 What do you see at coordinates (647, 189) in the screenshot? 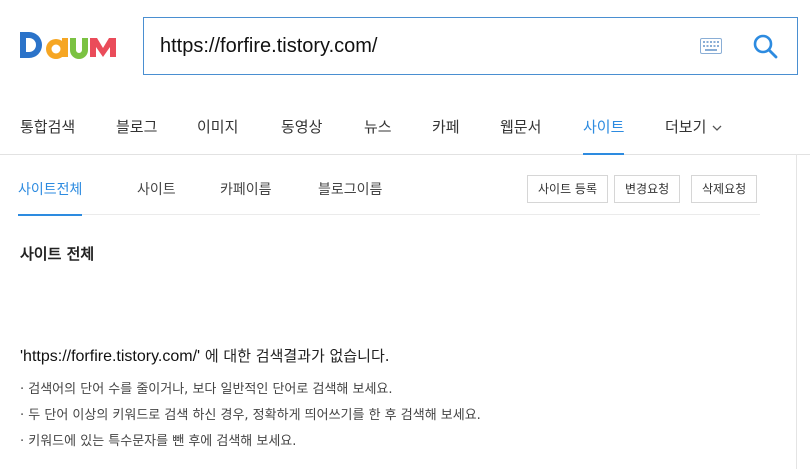
I see `change-request-button: 변경요청` at bounding box center [647, 189].